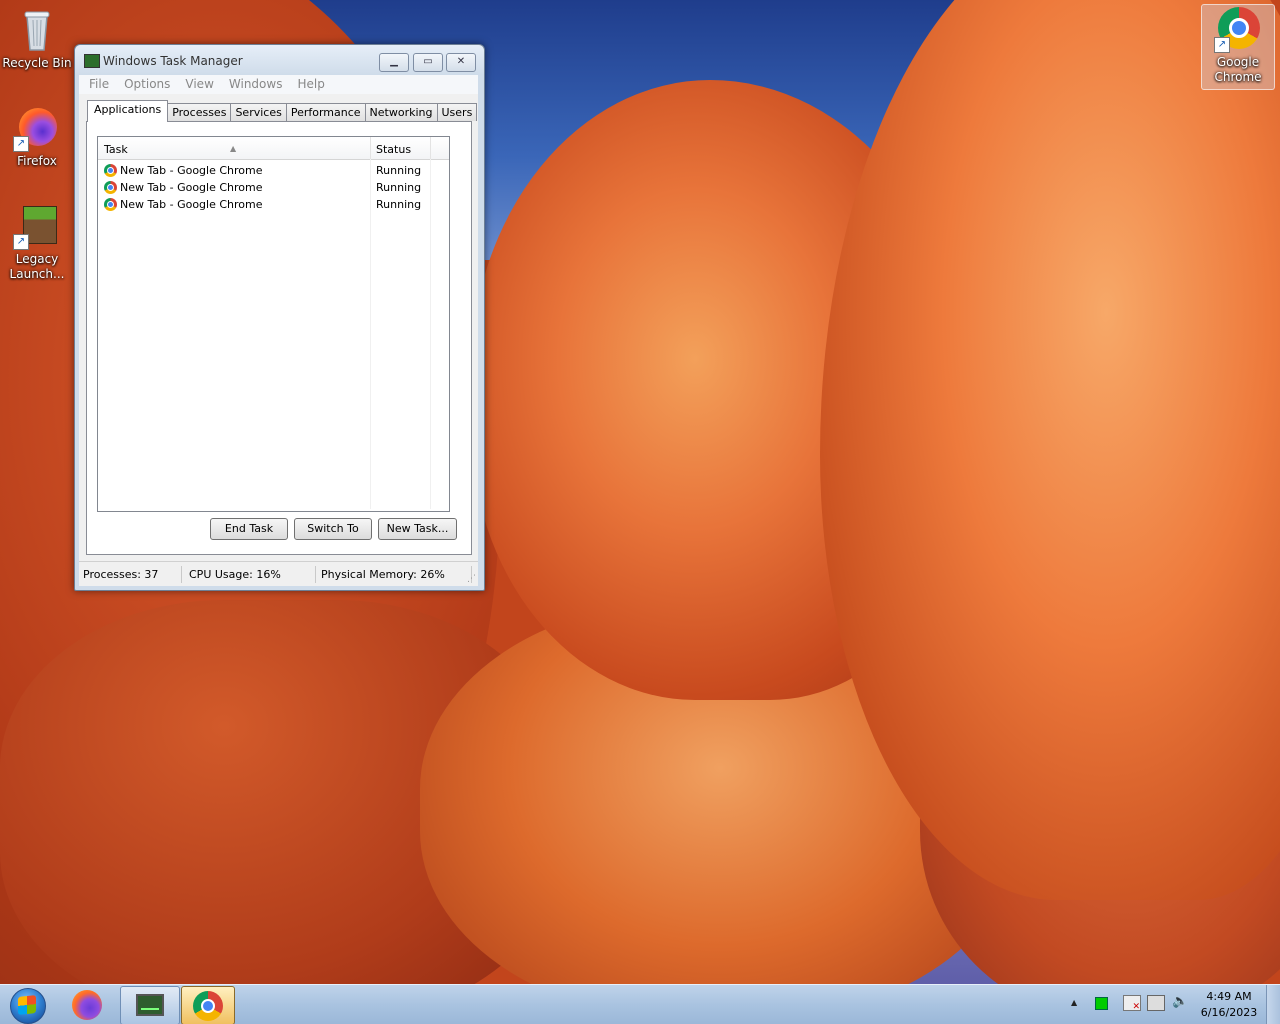 The image size is (1280, 1024). I want to click on minimize-icon: ▁, so click(394, 61).